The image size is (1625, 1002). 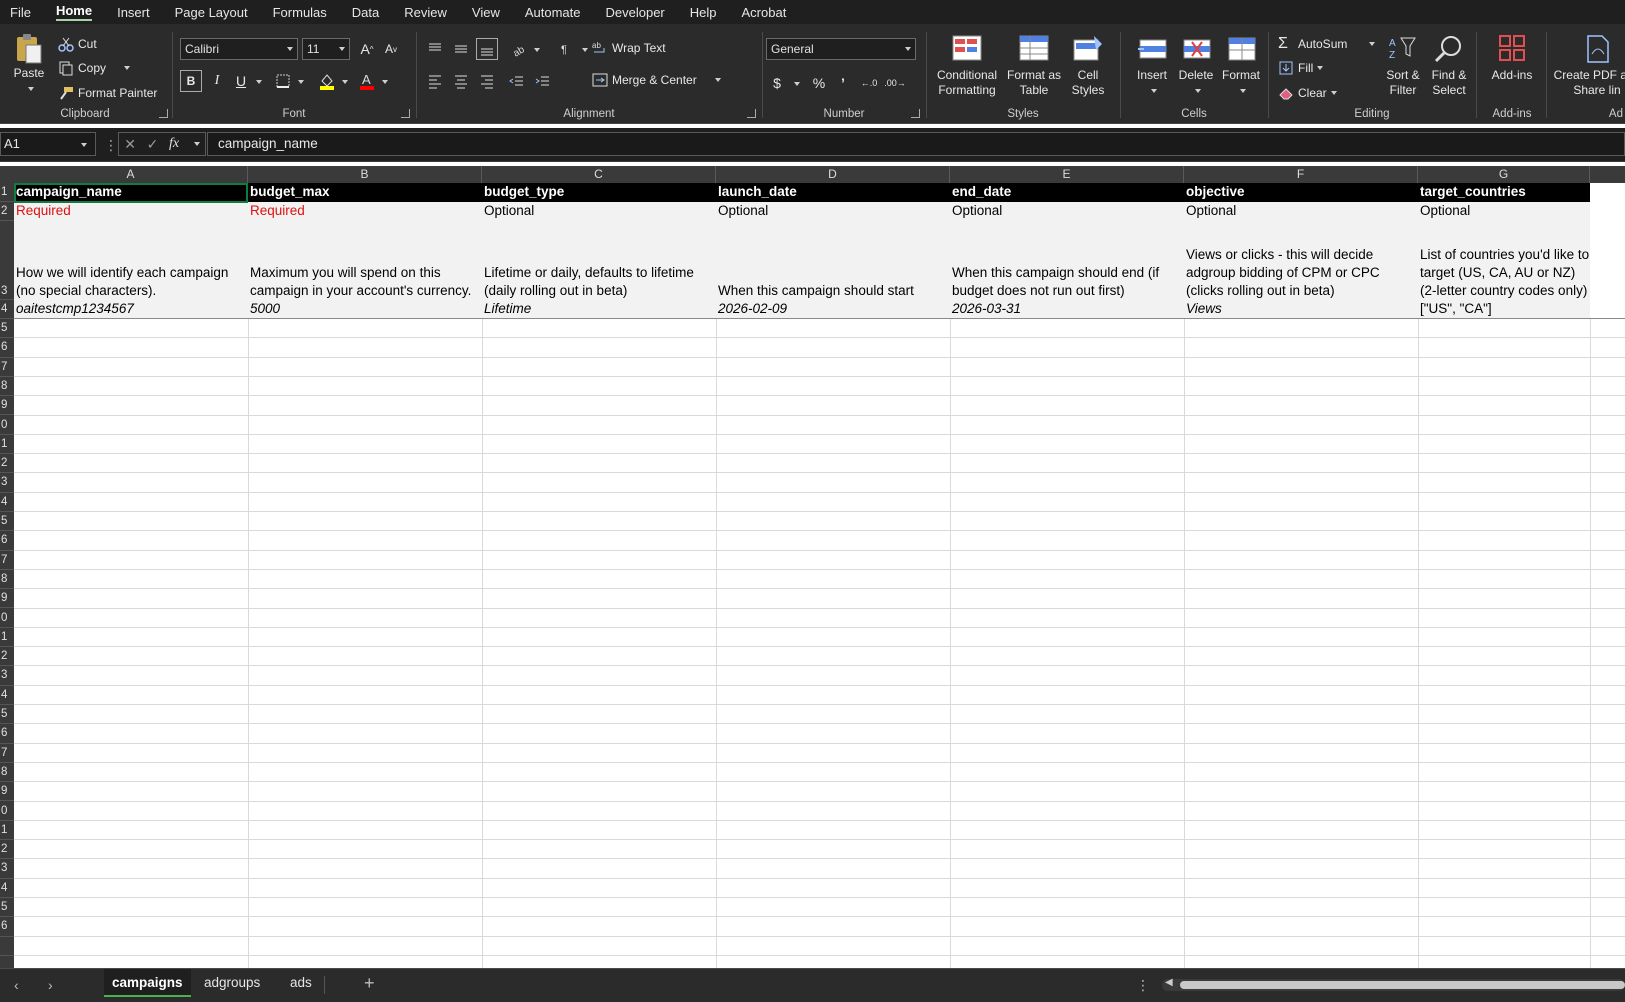 I want to click on menu-developer: Developer, so click(x=635, y=12).